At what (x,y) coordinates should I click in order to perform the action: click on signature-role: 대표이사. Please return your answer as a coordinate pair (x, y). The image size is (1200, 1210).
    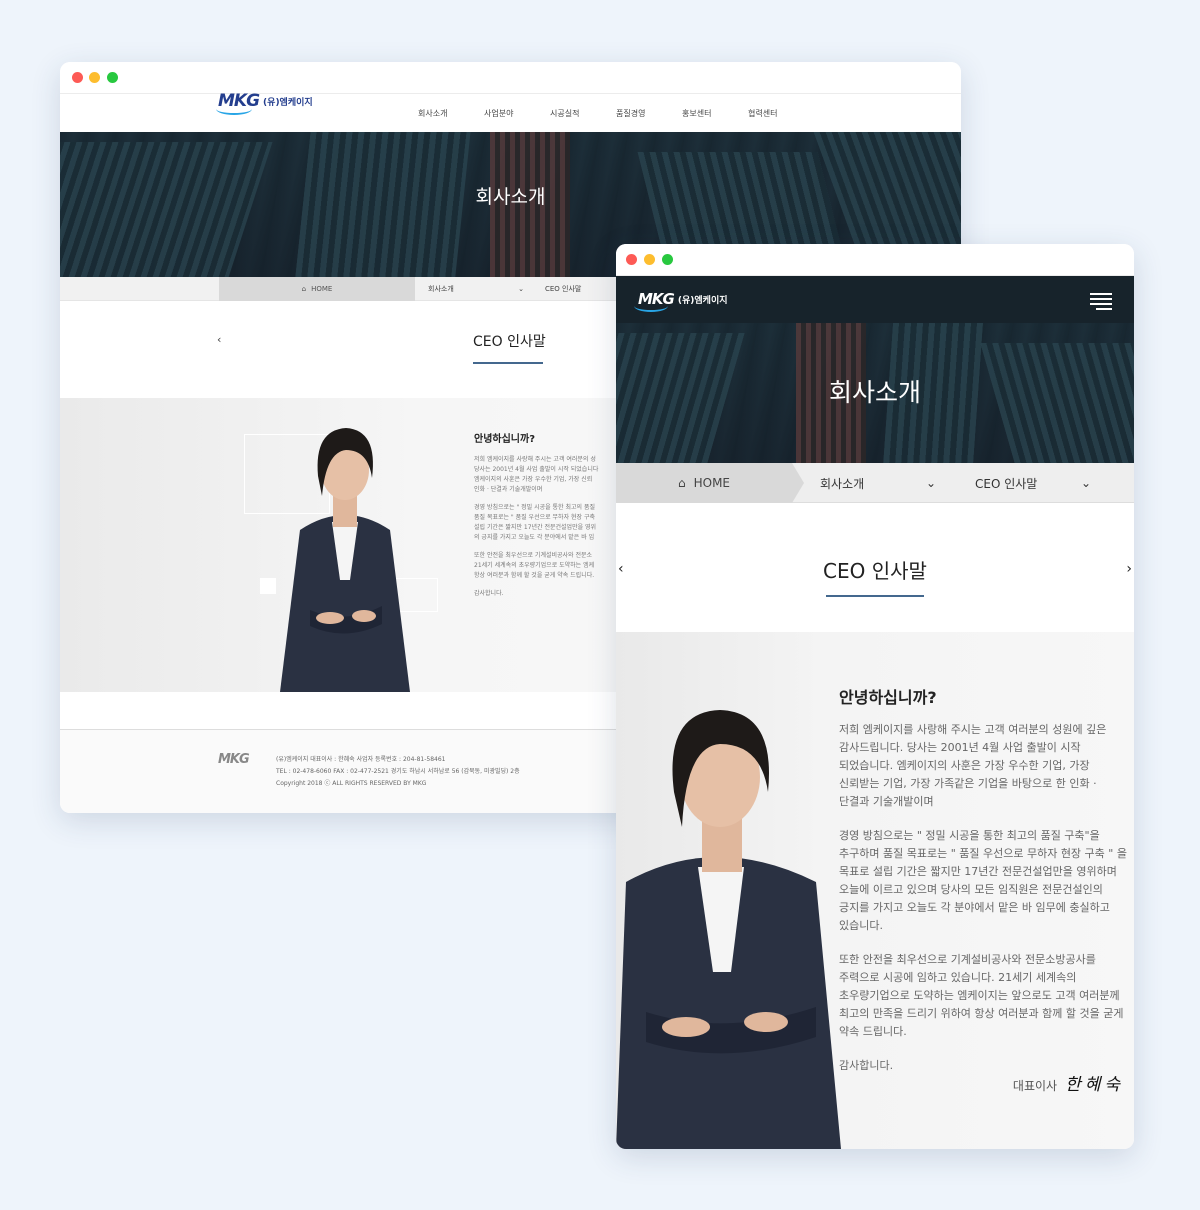
    Looking at the image, I should click on (1035, 1086).